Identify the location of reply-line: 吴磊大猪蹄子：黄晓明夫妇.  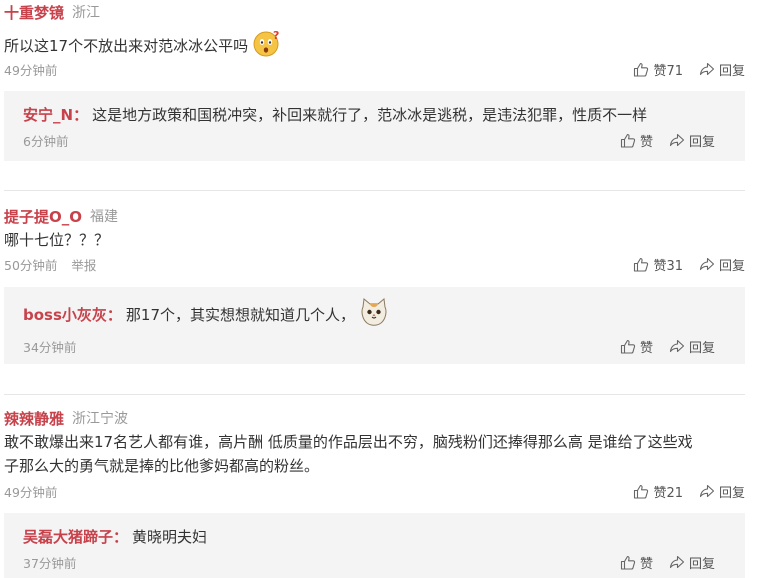
(115, 536).